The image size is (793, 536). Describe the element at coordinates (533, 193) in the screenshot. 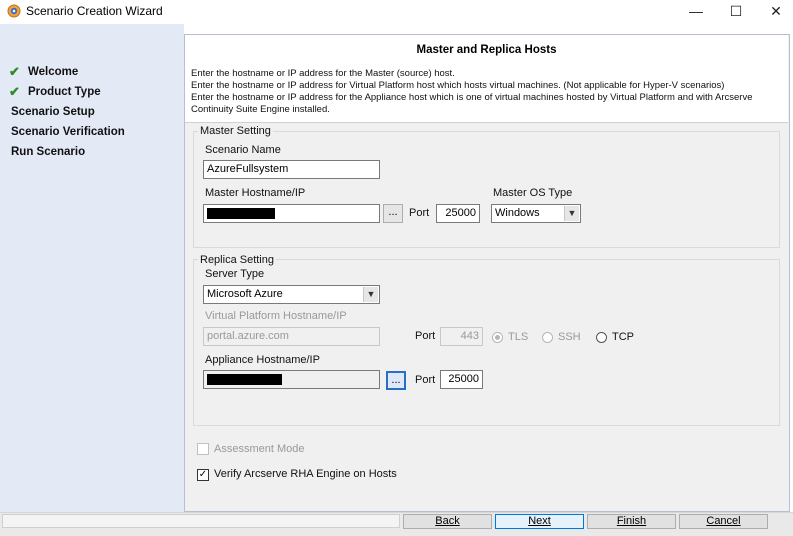

I see `master-os-type-label: Master OS Type` at that location.